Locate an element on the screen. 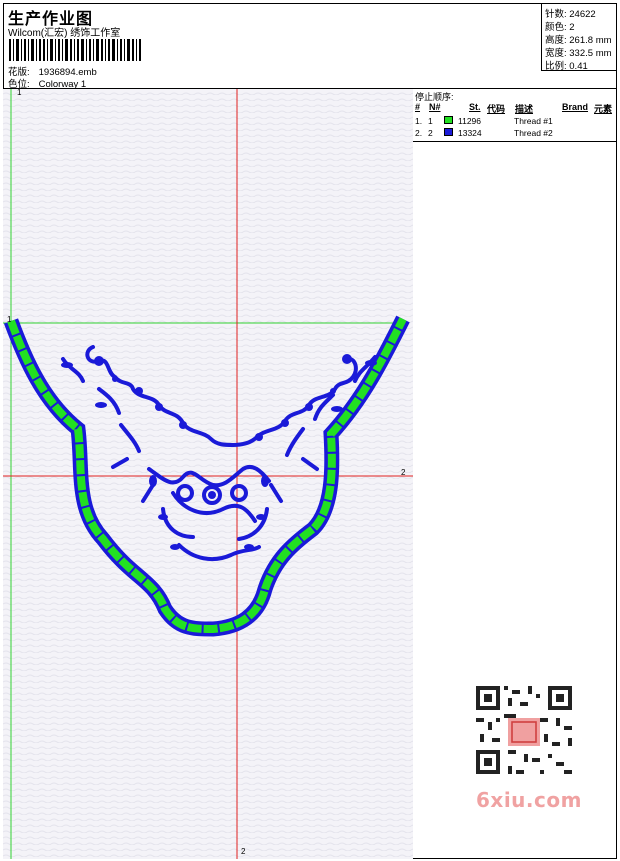 The width and height of the screenshot is (620, 861). thread-code: 11296 is located at coordinates (470, 121).